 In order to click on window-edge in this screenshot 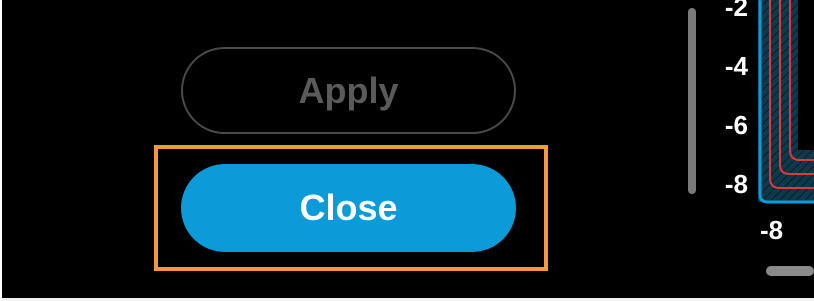, I will do `click(1, 150)`.